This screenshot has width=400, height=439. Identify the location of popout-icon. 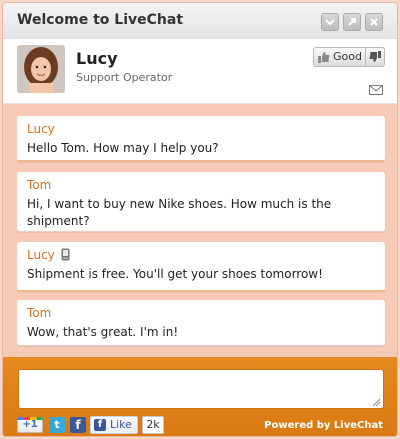
(352, 22).